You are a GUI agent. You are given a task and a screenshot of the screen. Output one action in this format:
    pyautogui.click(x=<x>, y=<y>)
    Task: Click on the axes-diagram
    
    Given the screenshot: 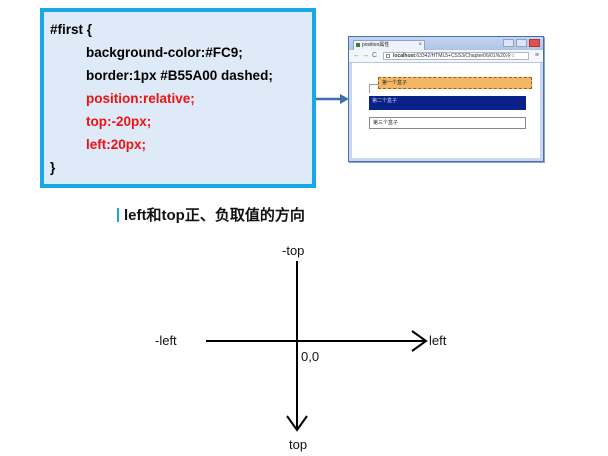 What is the action you would take?
    pyautogui.click(x=317, y=346)
    